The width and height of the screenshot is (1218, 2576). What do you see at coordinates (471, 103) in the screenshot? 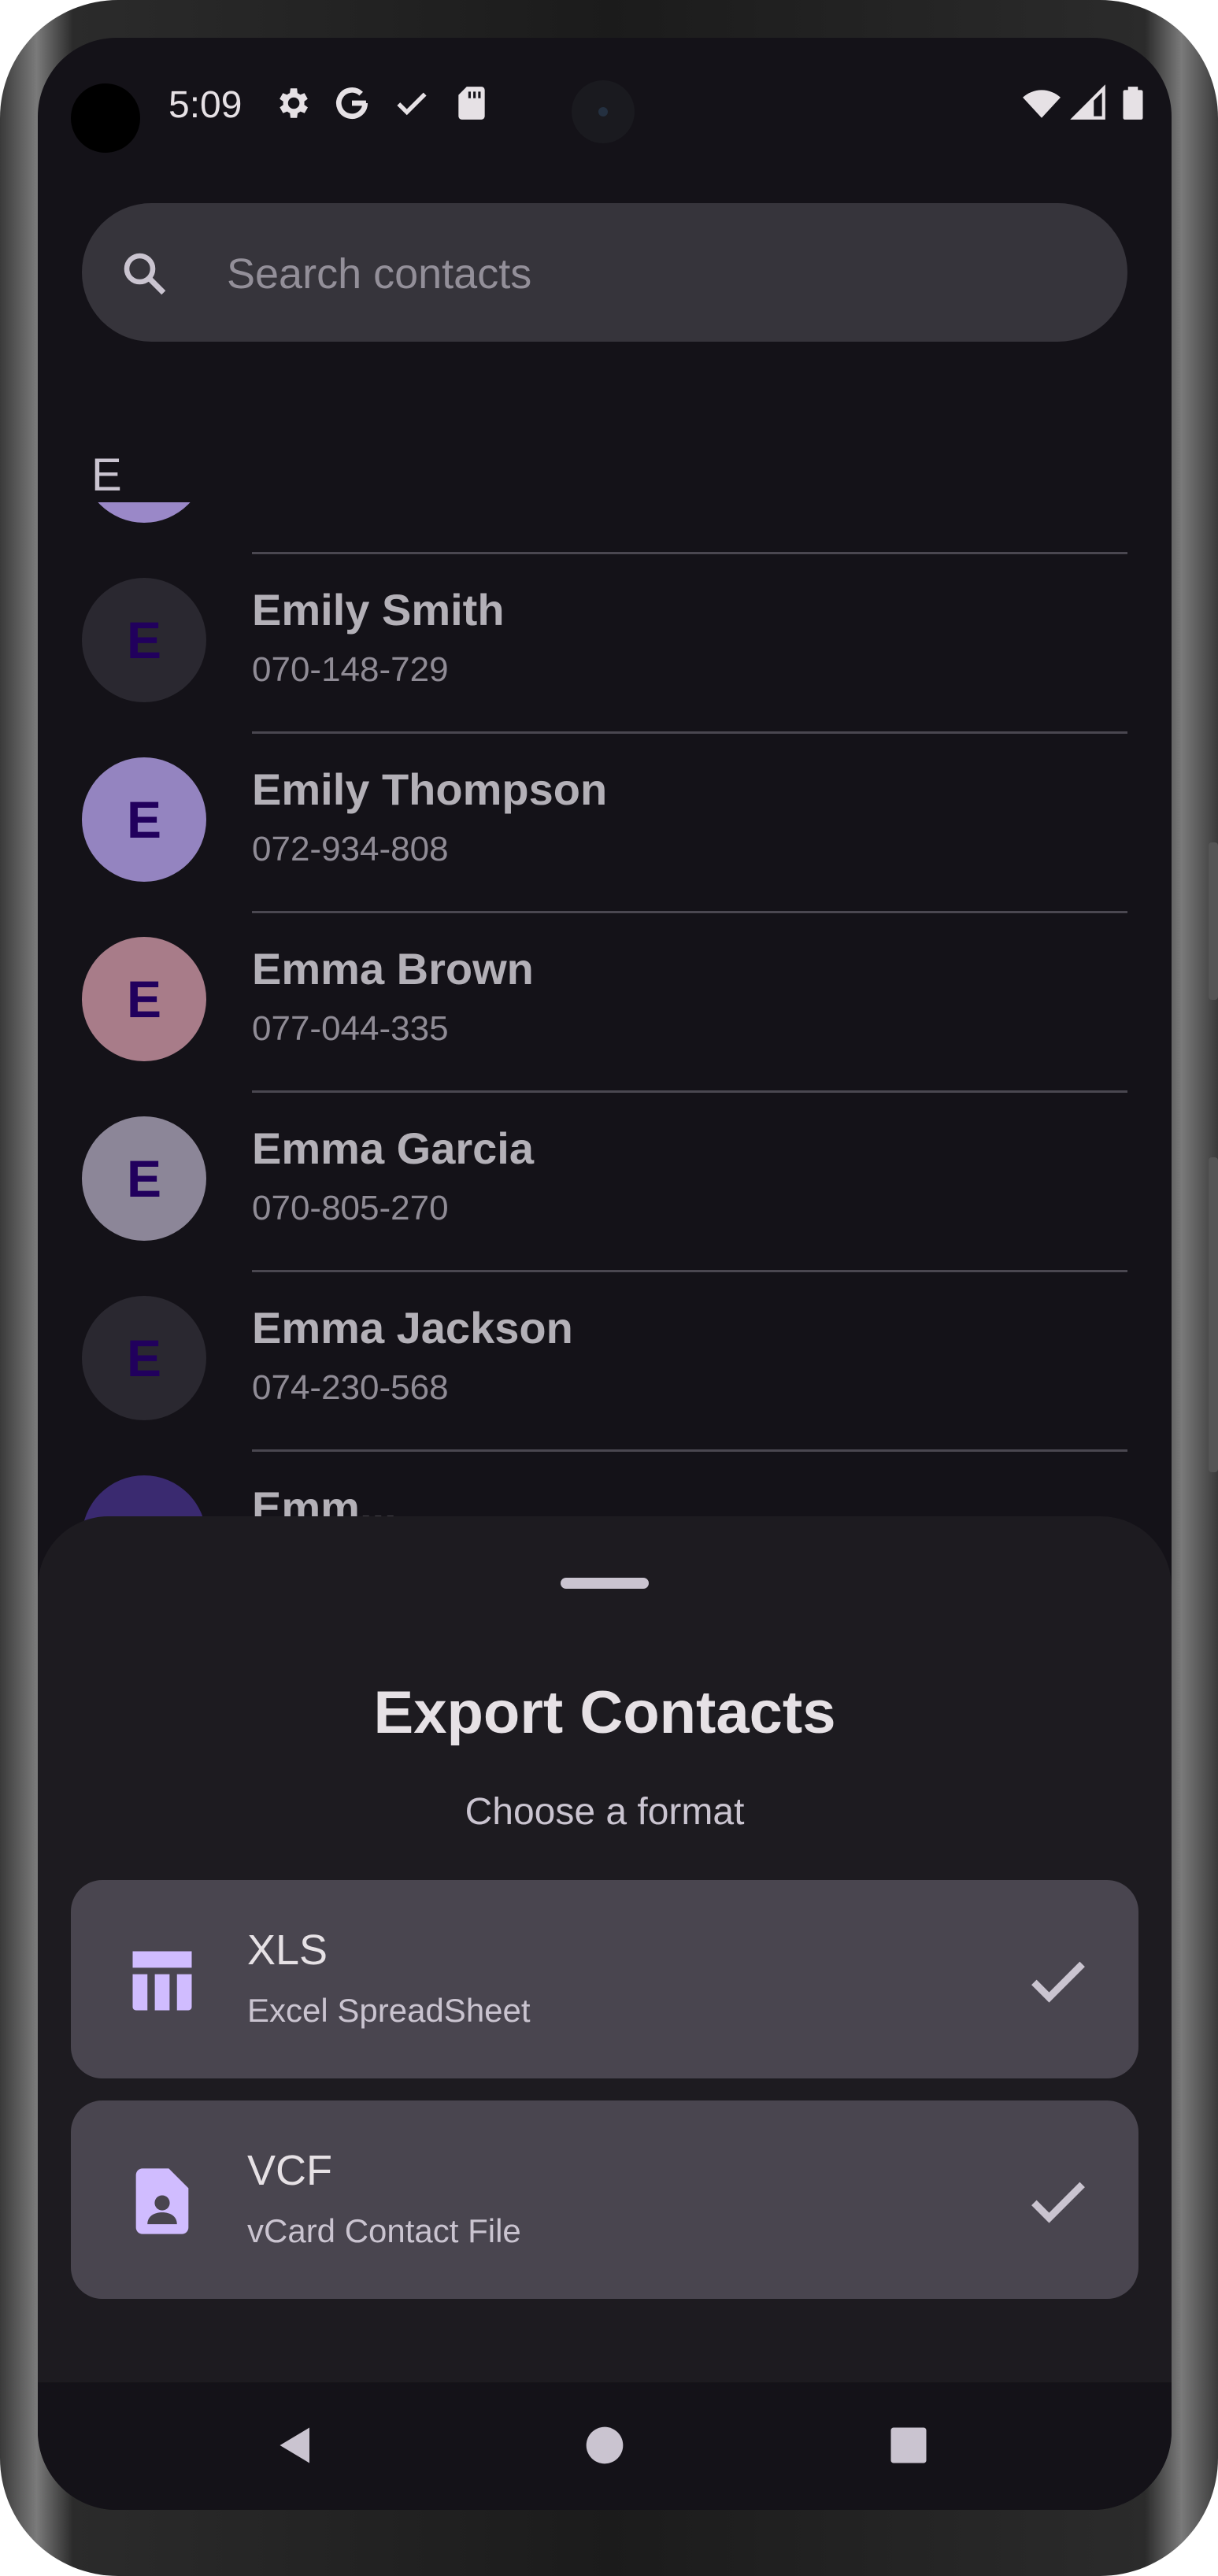
I see `sd-card-icon` at bounding box center [471, 103].